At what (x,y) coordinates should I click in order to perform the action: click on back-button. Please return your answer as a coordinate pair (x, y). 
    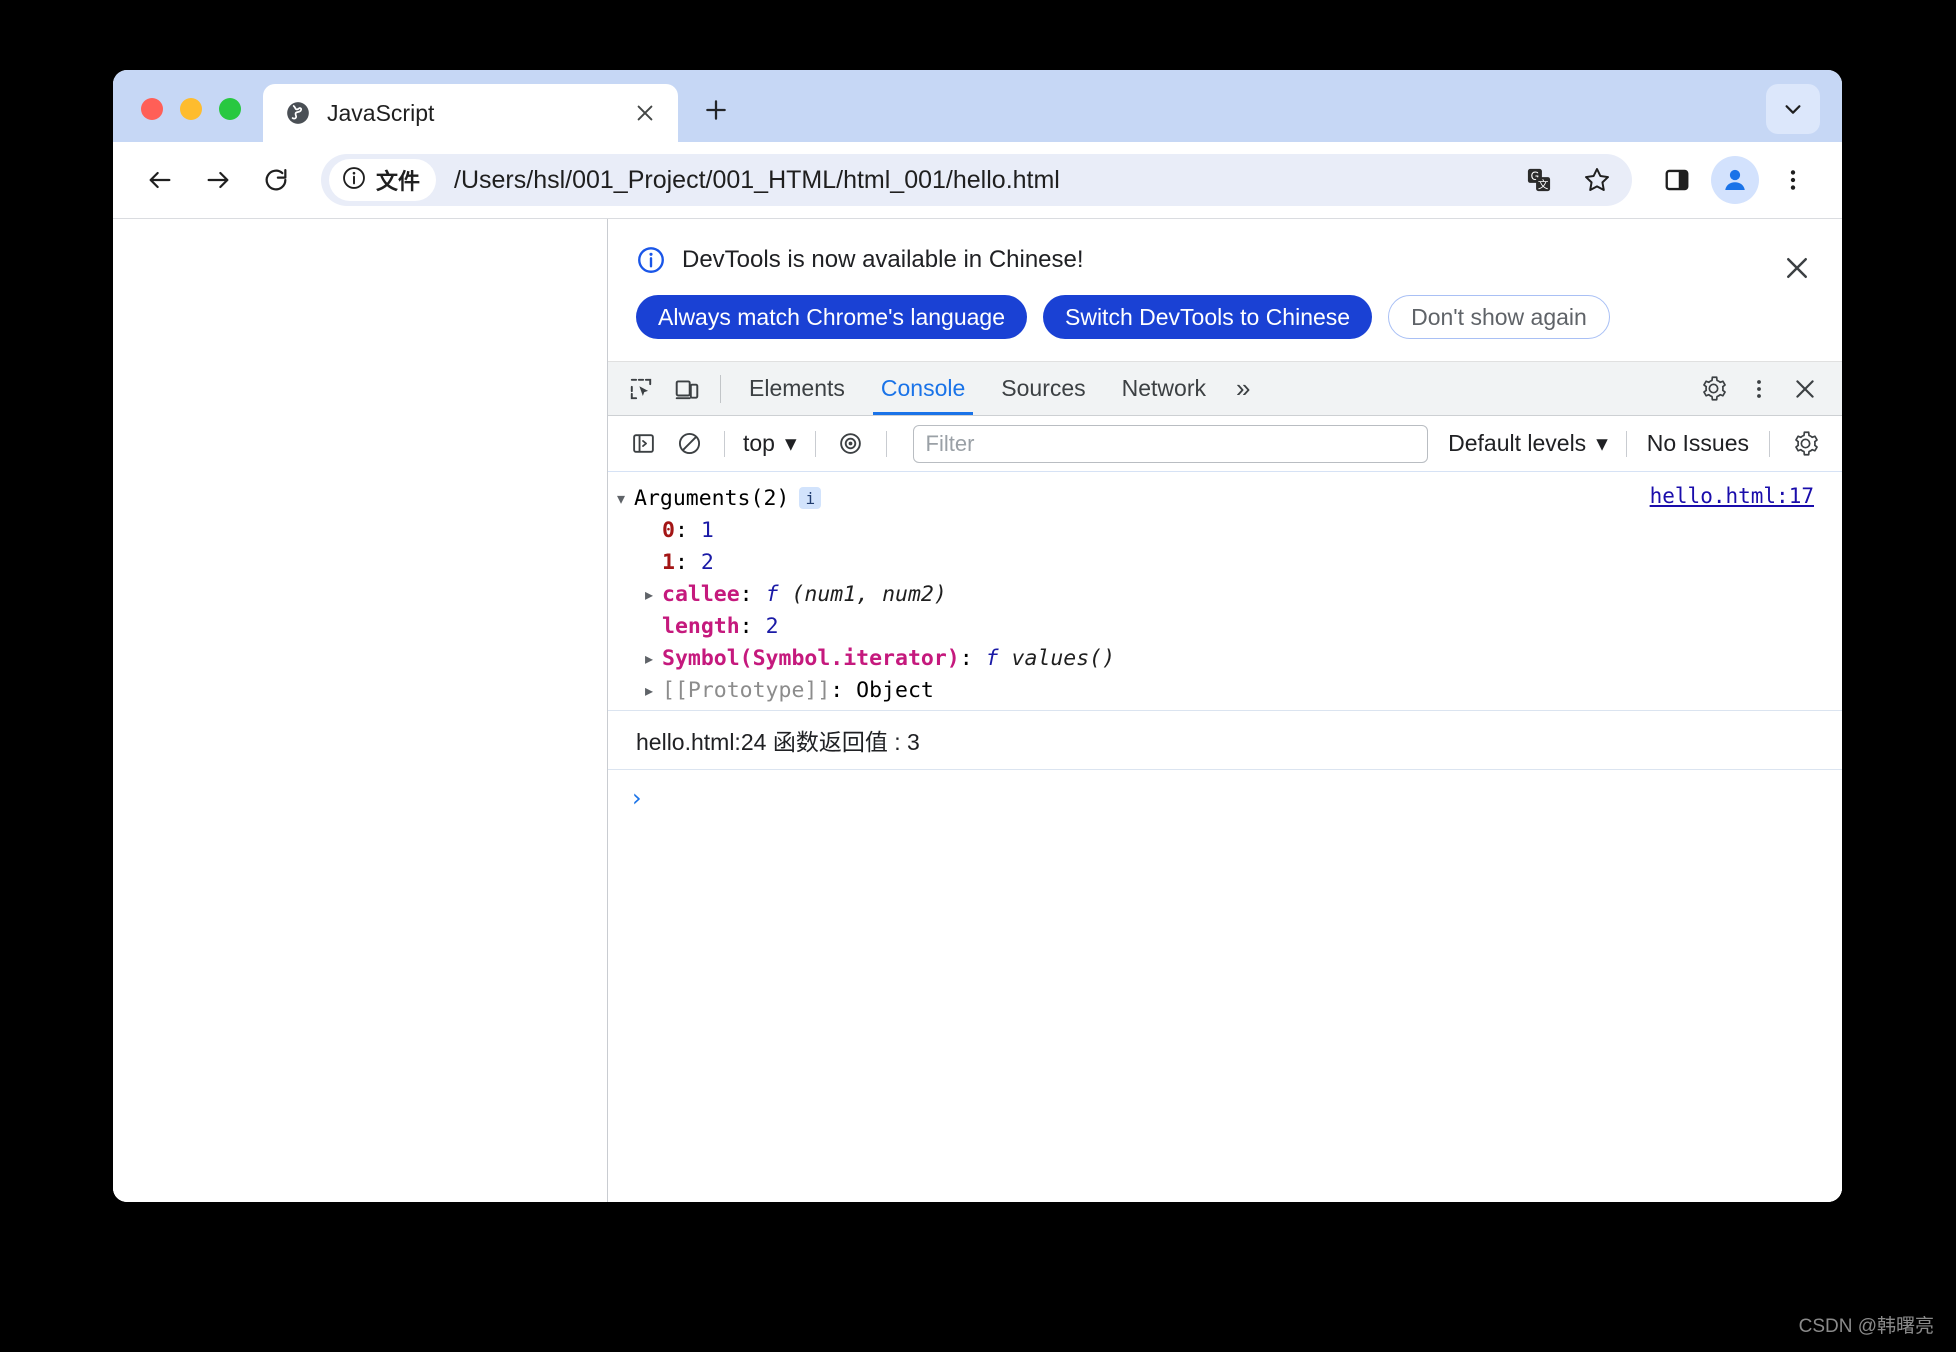
    Looking at the image, I should click on (160, 180).